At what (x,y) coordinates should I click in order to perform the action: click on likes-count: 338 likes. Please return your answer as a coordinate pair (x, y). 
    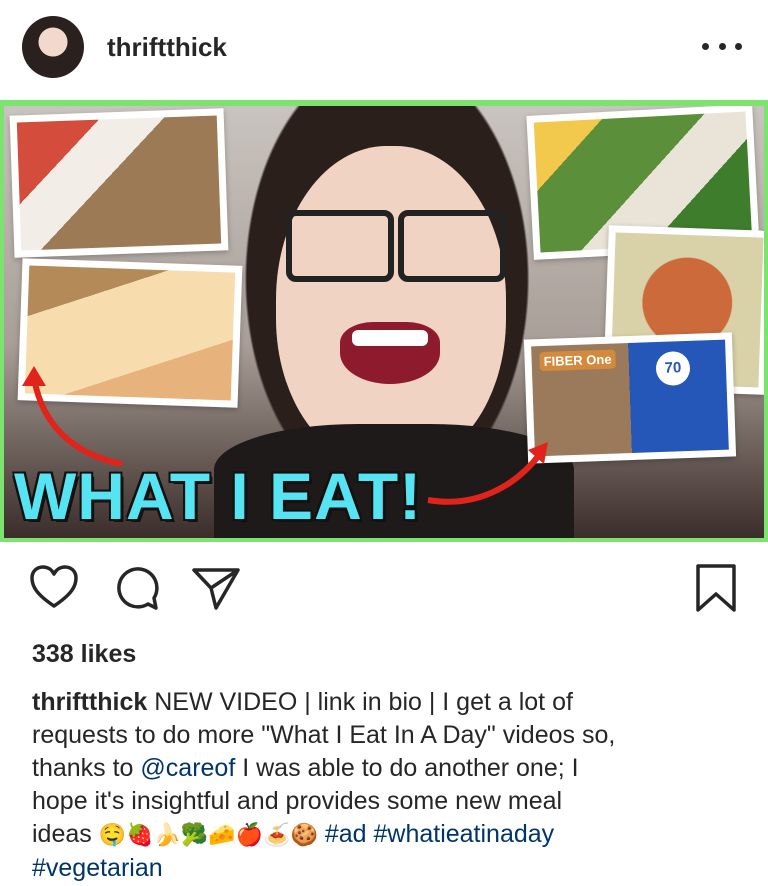
    Looking at the image, I should click on (84, 654).